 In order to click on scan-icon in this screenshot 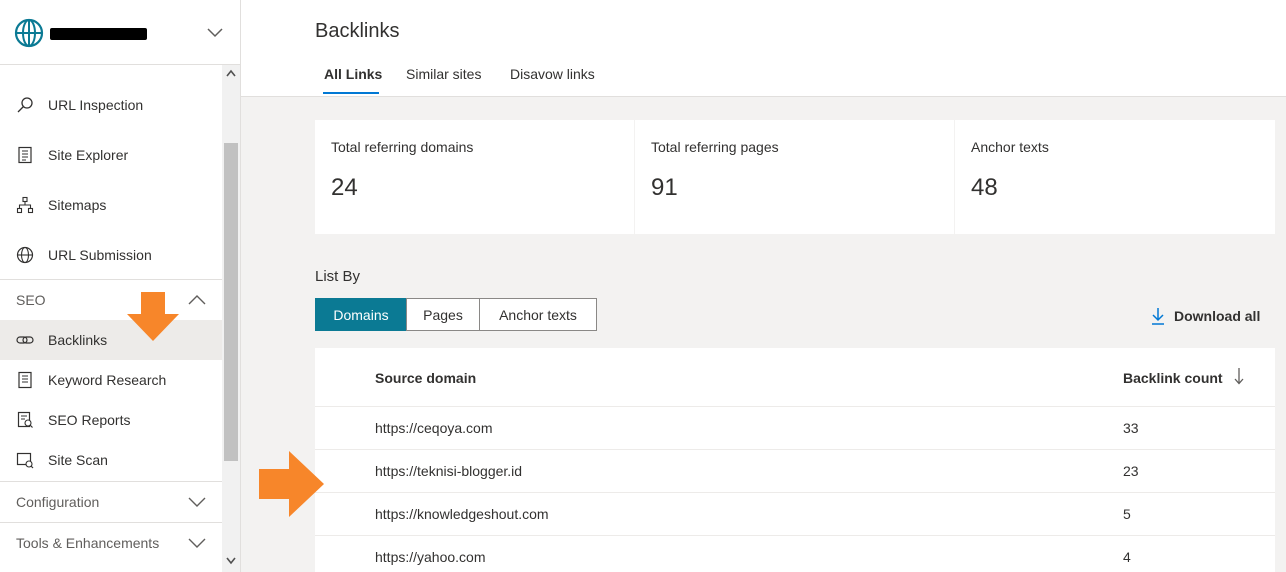, I will do `click(25, 460)`.